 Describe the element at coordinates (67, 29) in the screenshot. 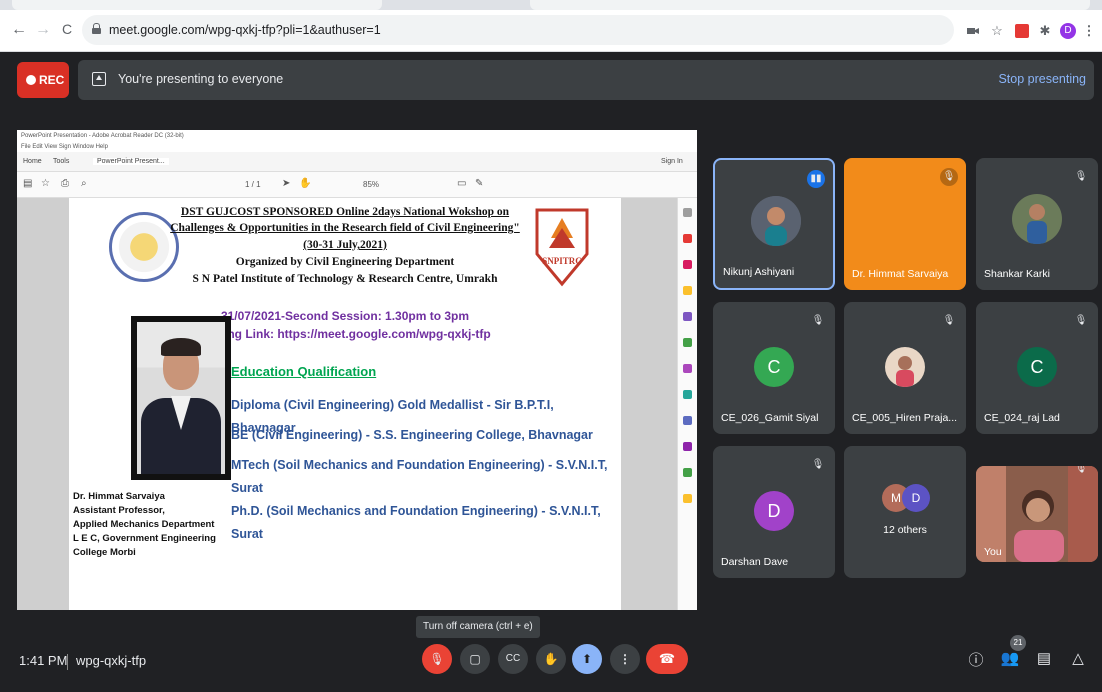

I see `reload-icon: C` at that location.